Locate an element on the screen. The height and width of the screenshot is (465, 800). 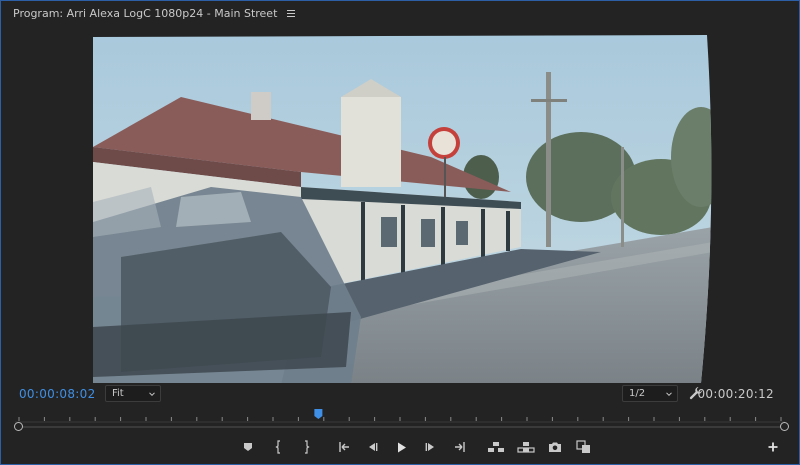
time-ruler is located at coordinates (400, 414).